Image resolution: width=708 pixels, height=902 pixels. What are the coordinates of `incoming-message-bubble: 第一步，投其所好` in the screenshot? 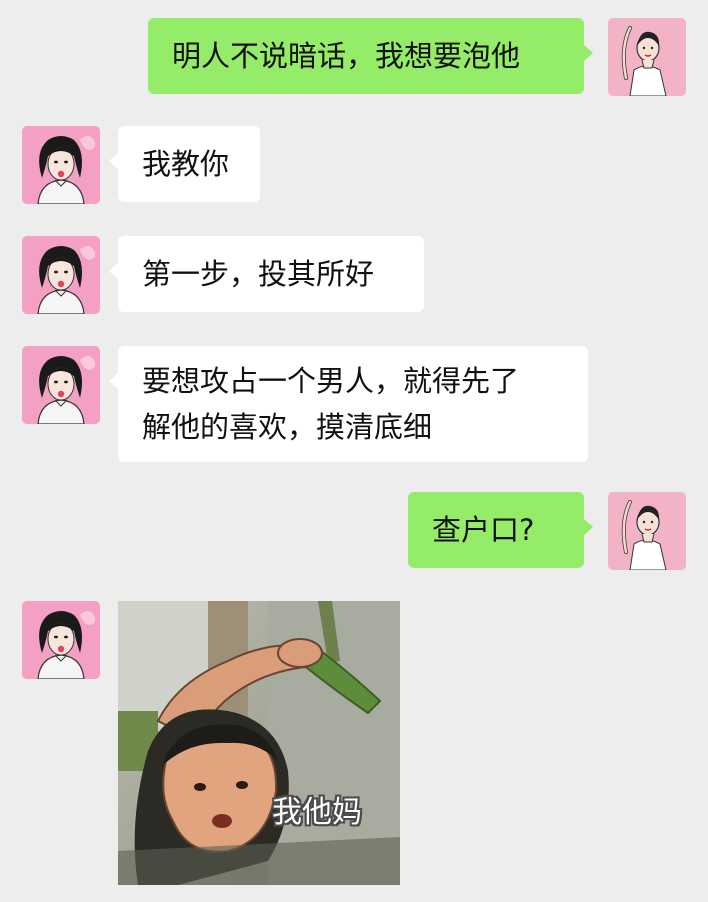 It's located at (266, 274).